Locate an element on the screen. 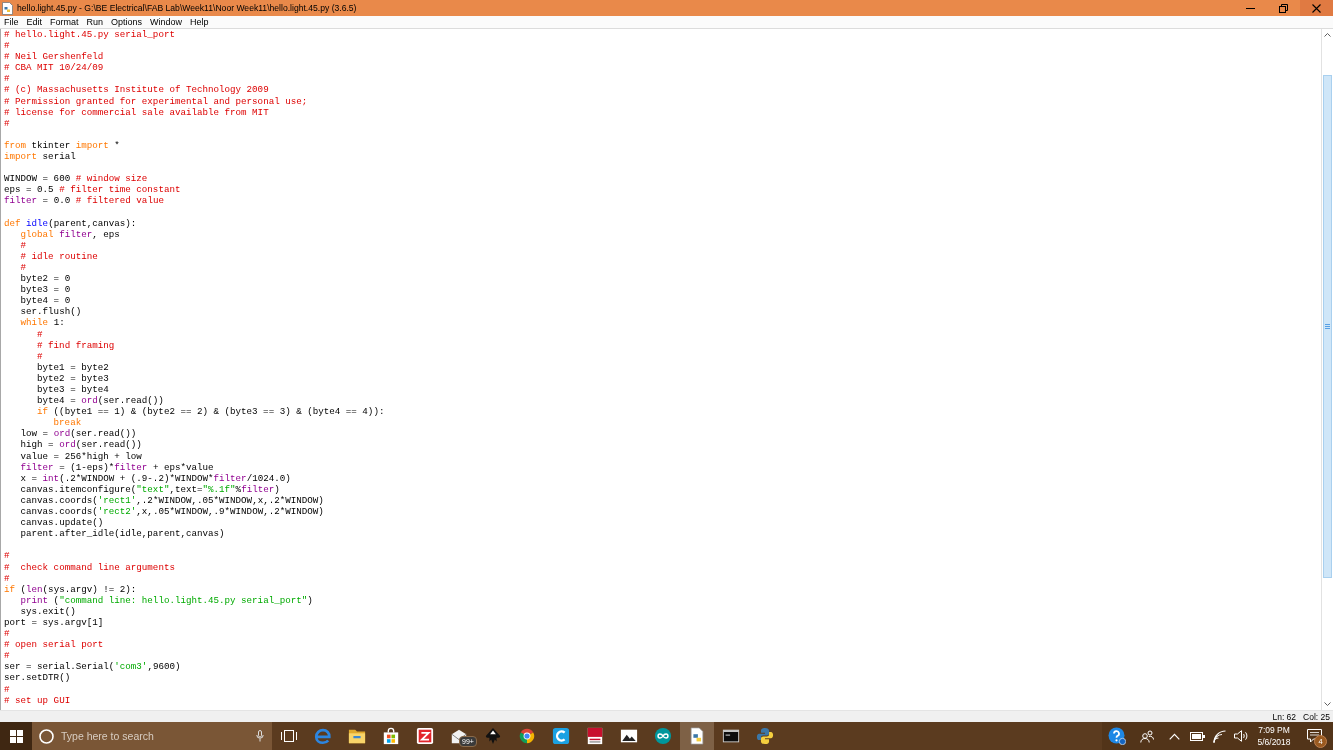 The width and height of the screenshot is (1333, 750). code-line: canvas.update() is located at coordinates (62, 523).